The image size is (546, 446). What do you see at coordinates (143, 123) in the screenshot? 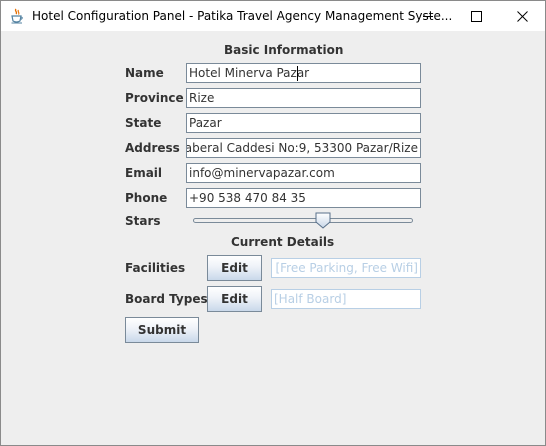
I see `state-label: State` at bounding box center [143, 123].